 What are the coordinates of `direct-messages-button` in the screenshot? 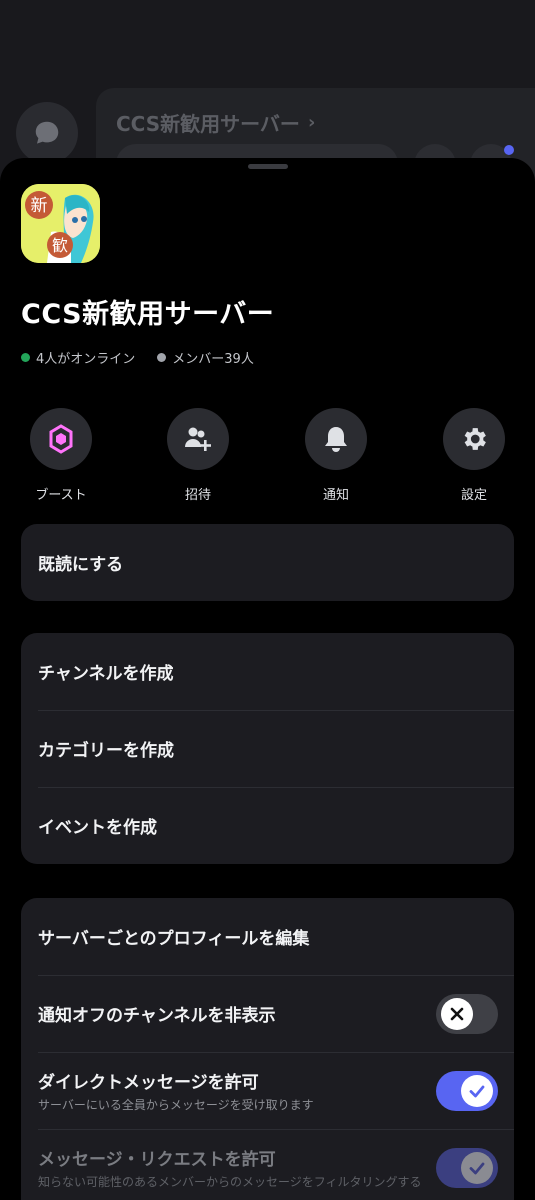 It's located at (47, 133).